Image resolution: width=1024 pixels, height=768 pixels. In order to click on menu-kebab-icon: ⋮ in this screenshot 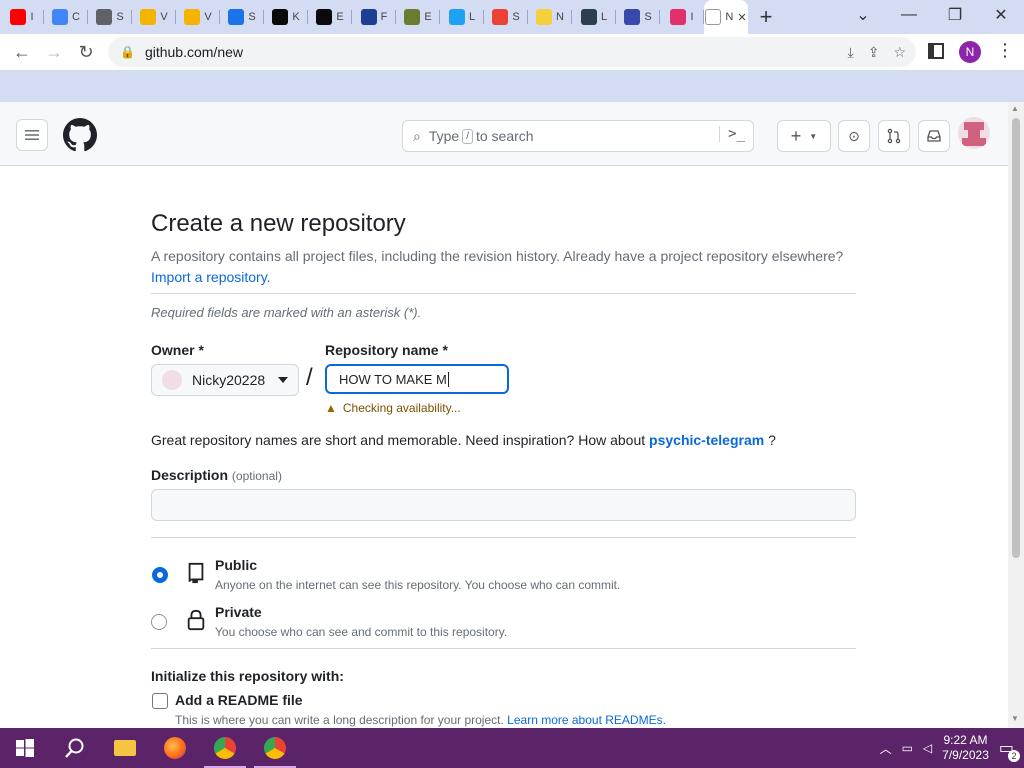, I will do `click(1005, 50)`.